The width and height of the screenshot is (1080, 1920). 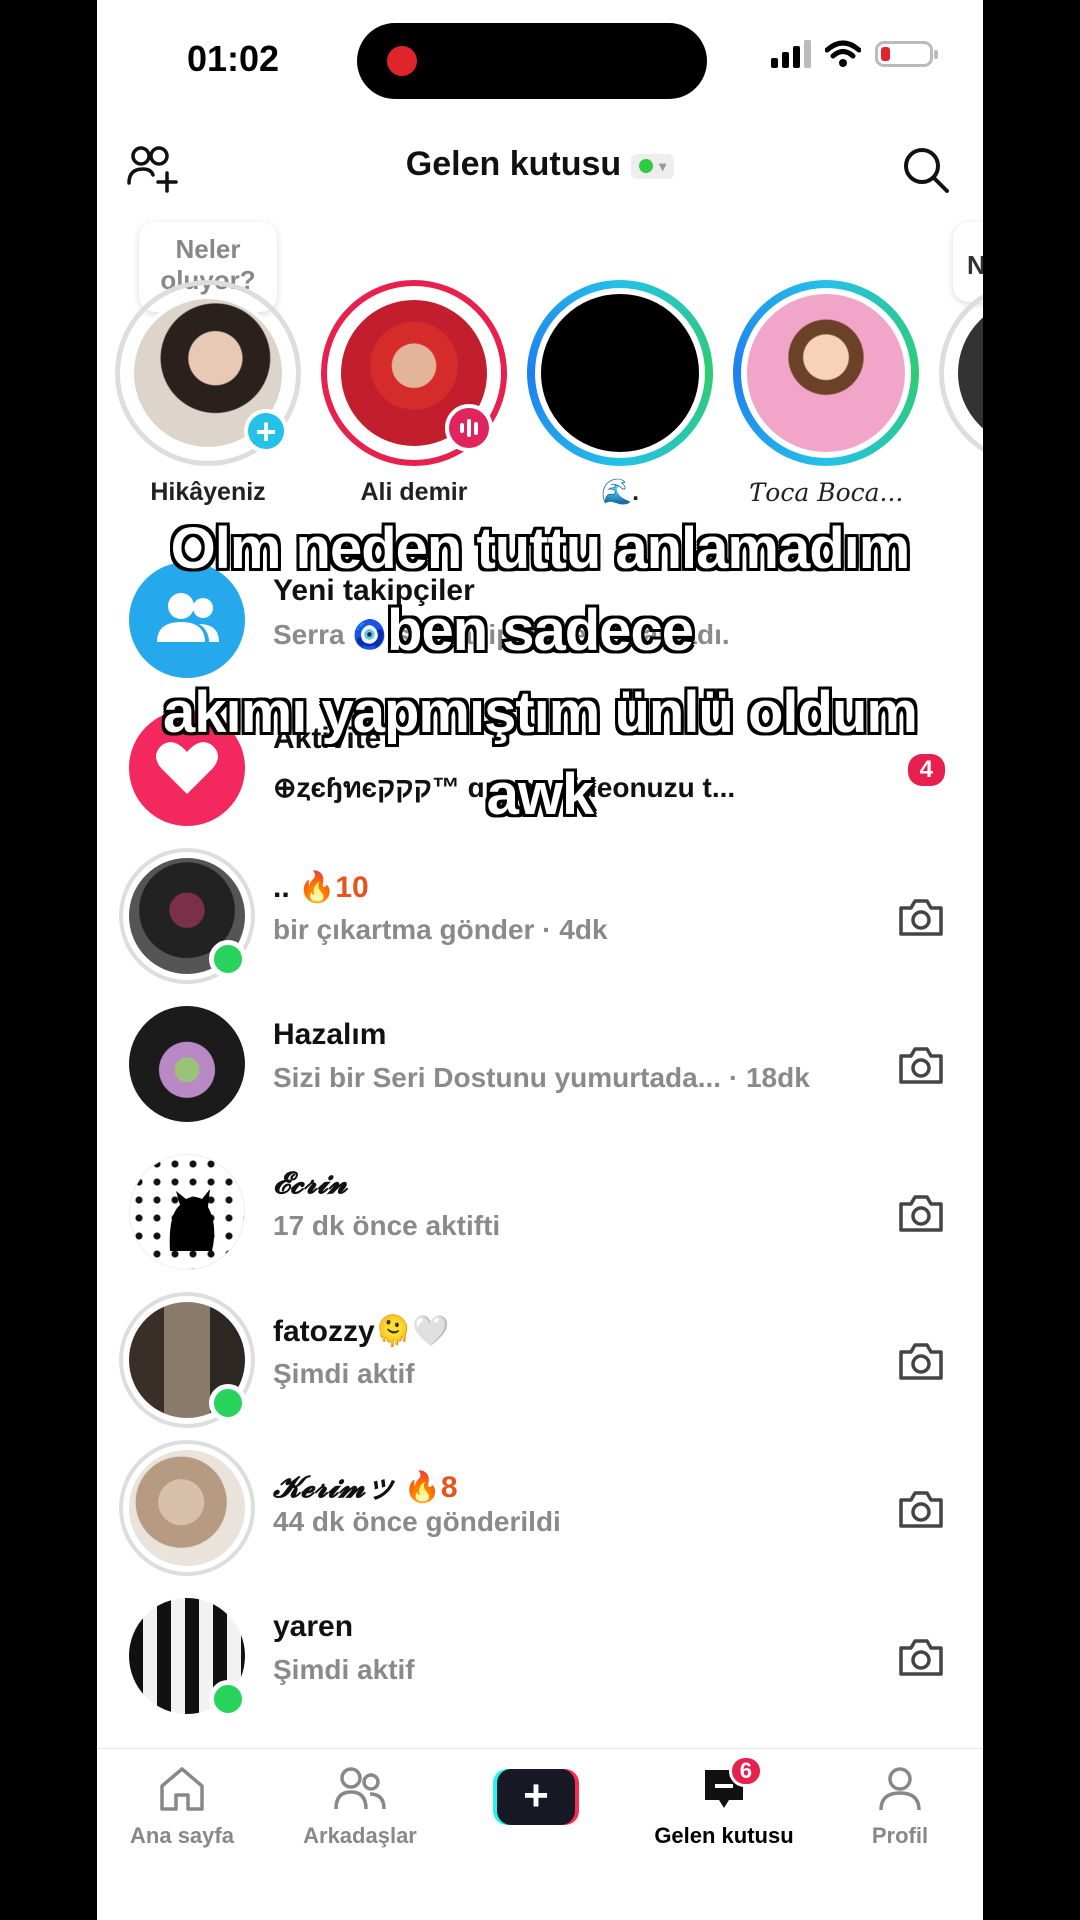 I want to click on list-item-chat: yaren Şimdi aktif, so click(x=540, y=1663).